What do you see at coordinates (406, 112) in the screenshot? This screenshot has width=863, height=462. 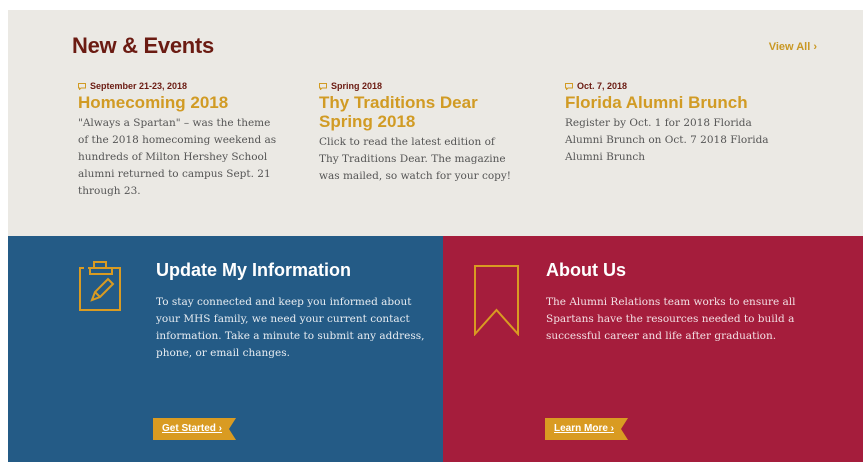 I see `event-title: Thy Traditions Dear Spring 2018` at bounding box center [406, 112].